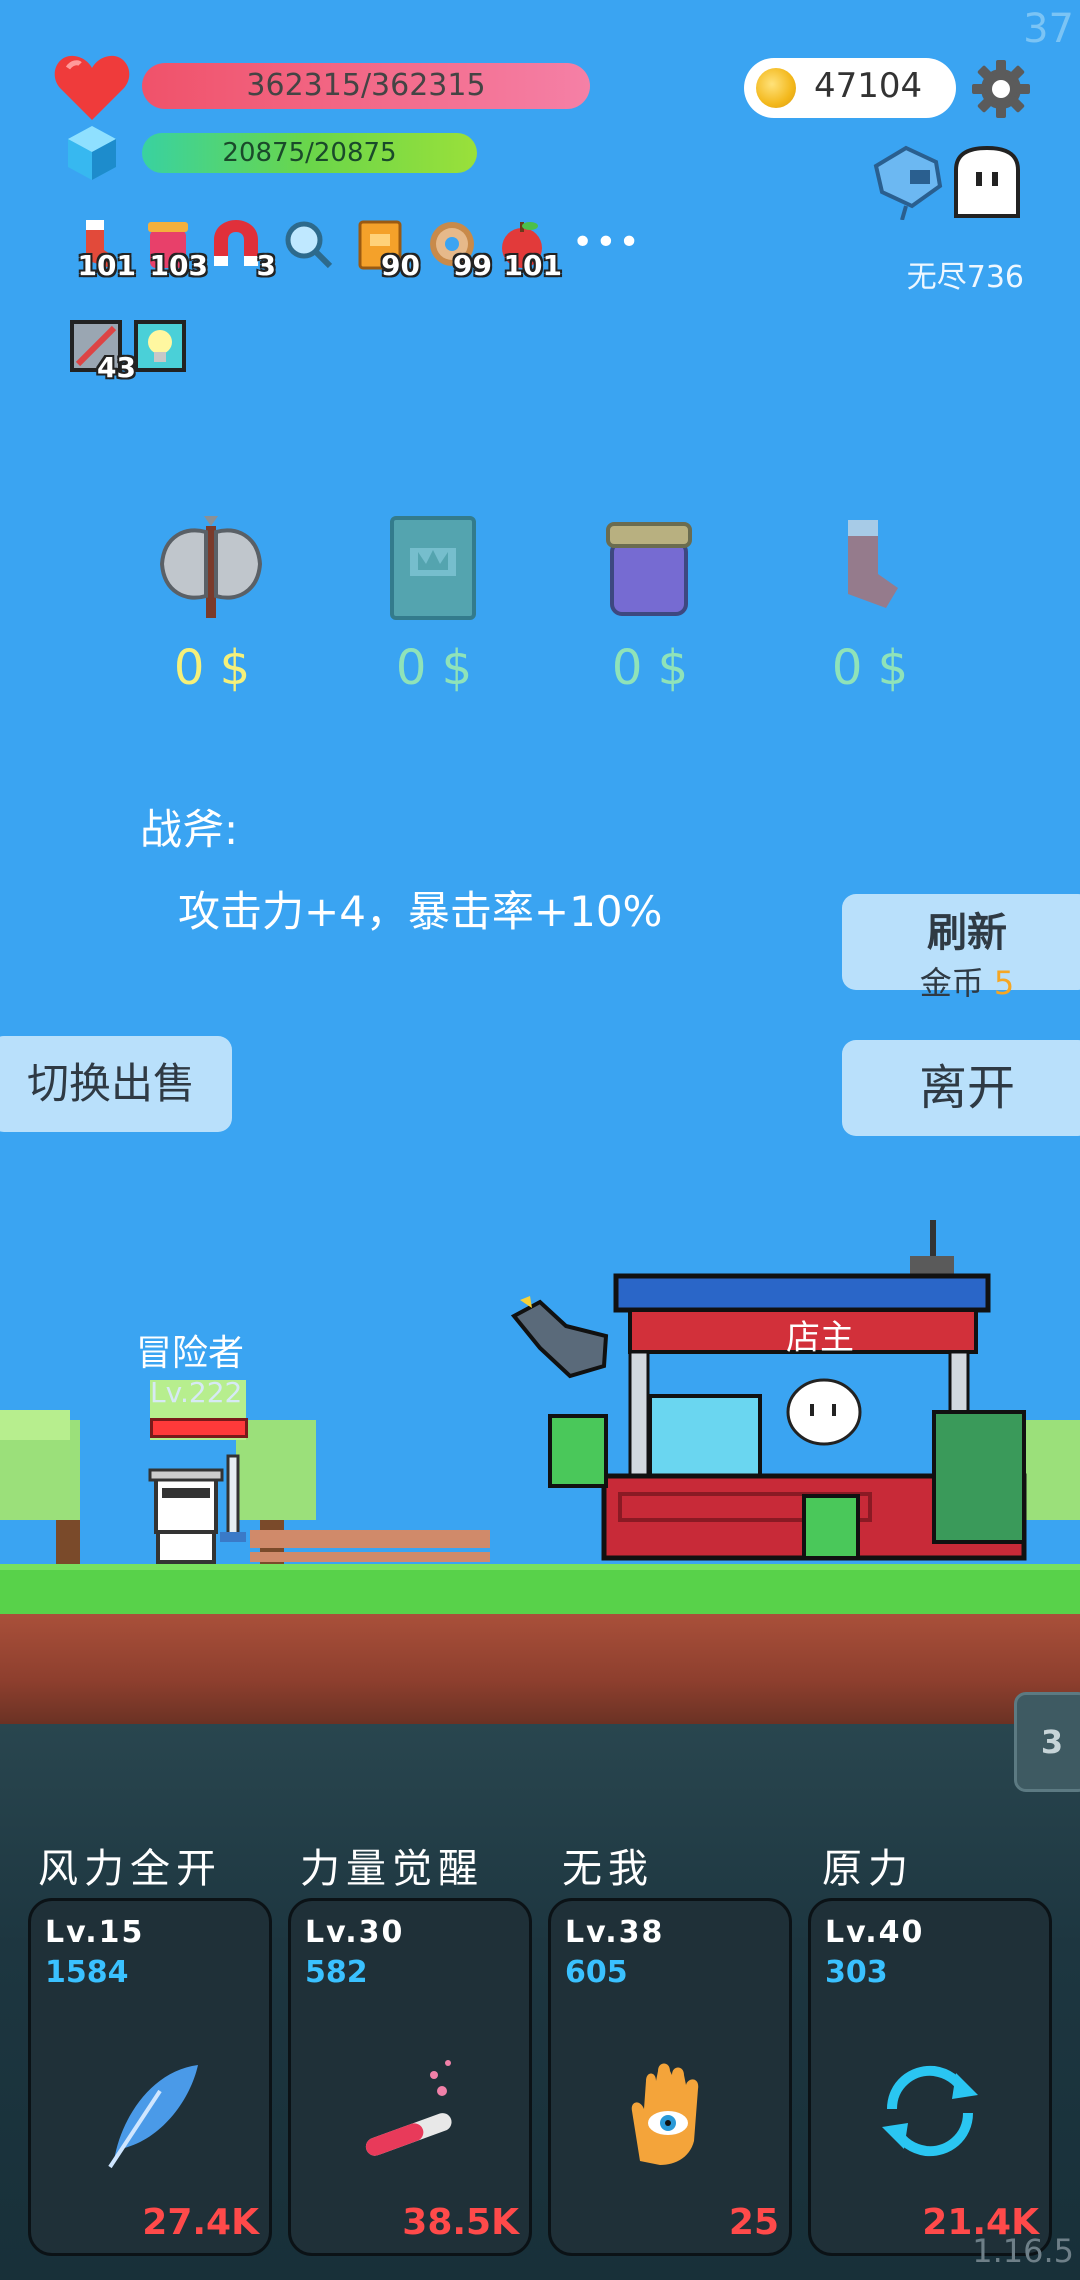 The width and height of the screenshot is (1080, 2280). I want to click on buff-book: 90, so click(387, 250).